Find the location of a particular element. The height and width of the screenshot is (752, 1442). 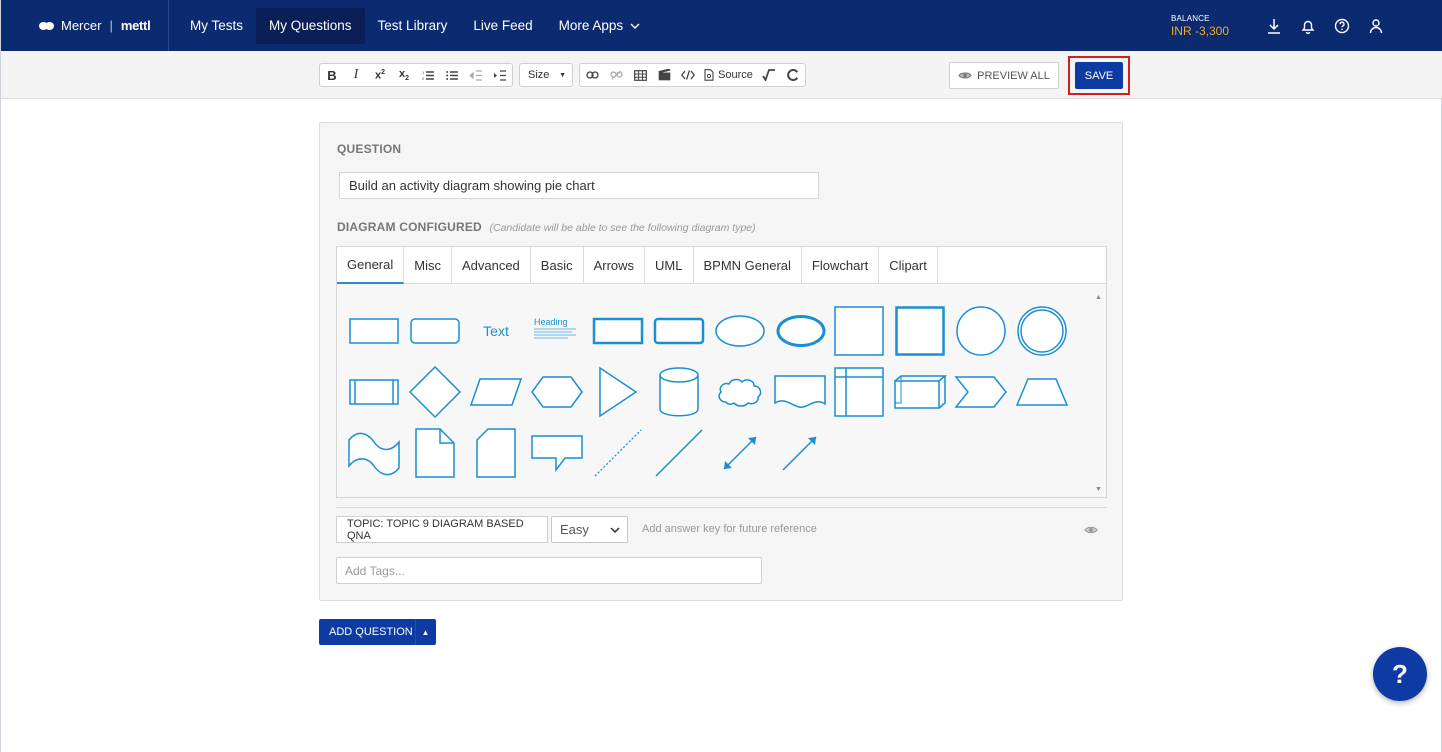

tab-general: General is located at coordinates (371, 265).